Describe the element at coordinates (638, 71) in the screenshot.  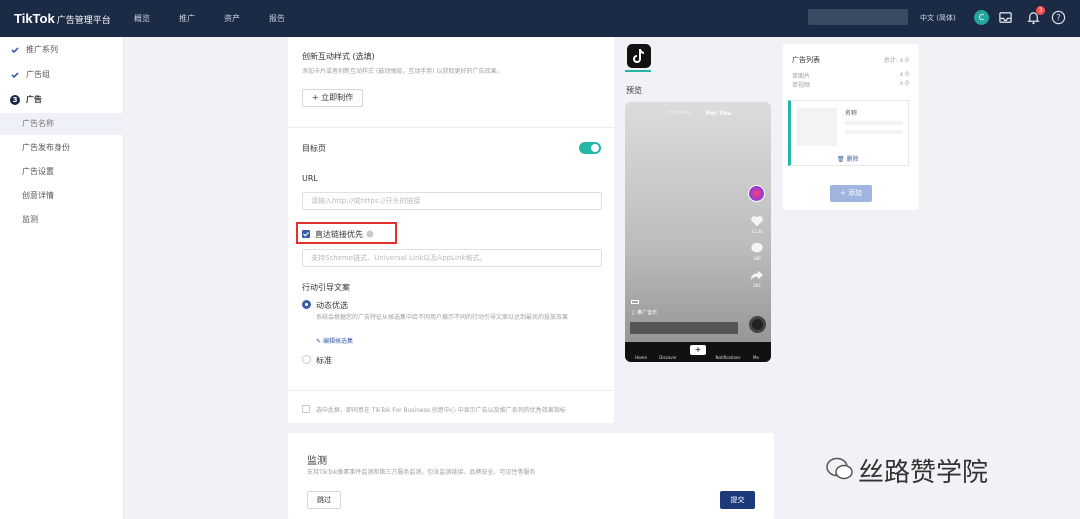
I see `preview-tab-indicator` at that location.